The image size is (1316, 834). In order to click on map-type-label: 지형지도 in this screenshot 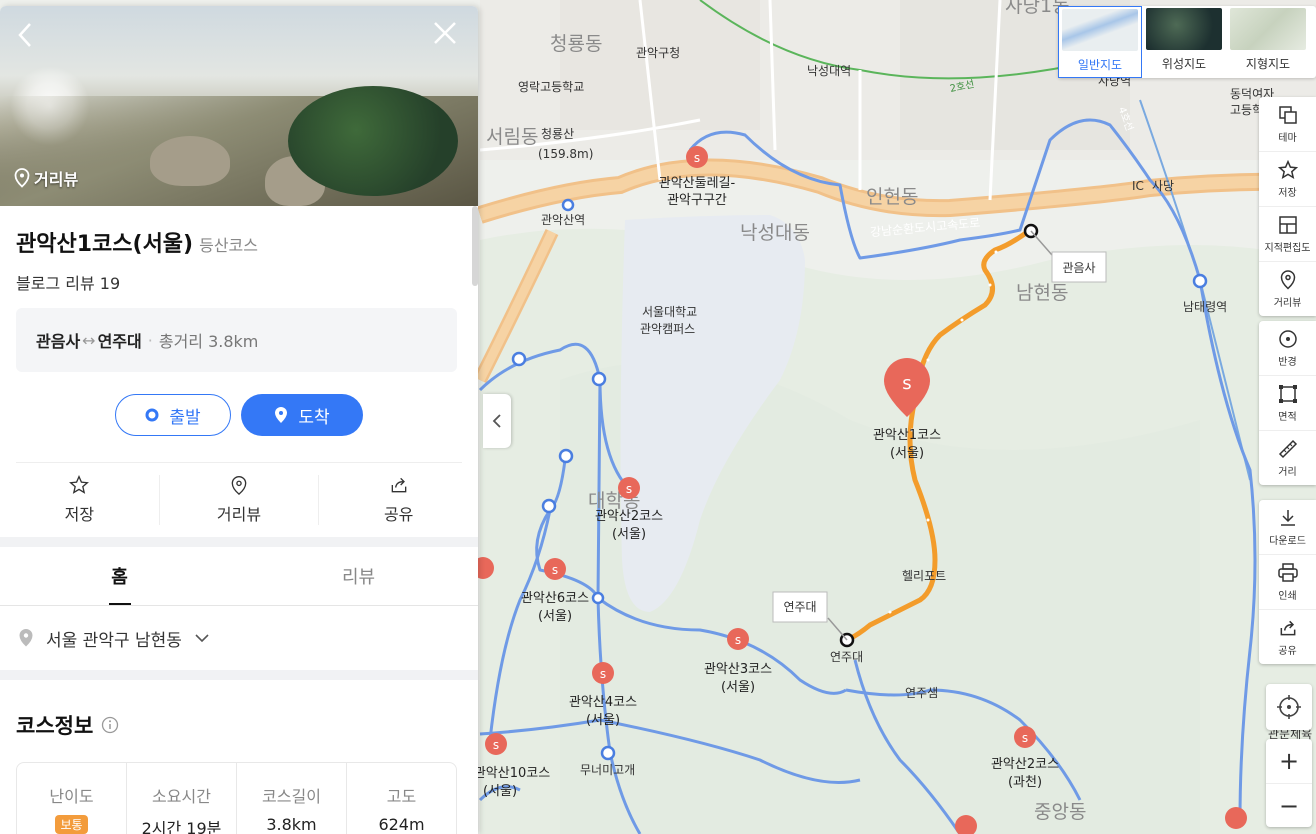, I will do `click(1268, 64)`.